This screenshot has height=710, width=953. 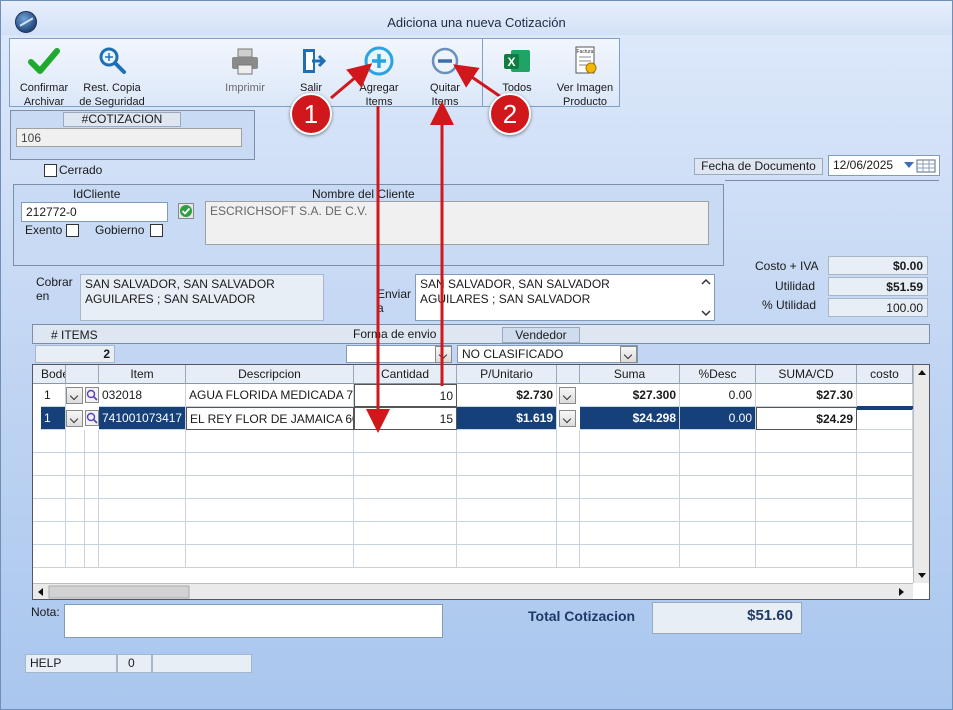 I want to click on col-header-punitario: P/Unitario, so click(x=507, y=374).